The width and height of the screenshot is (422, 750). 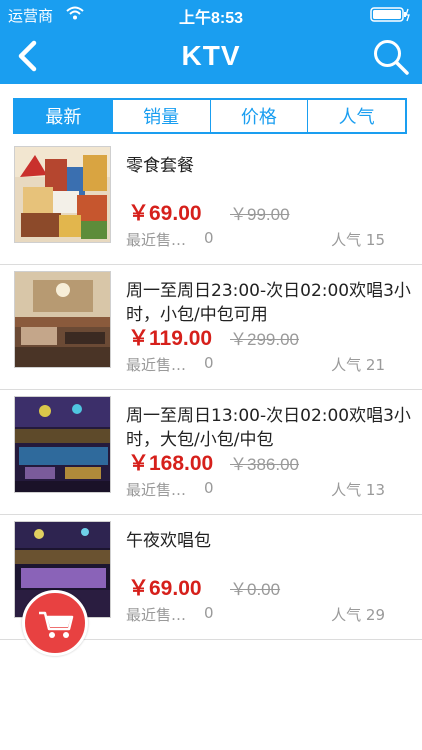 I want to click on product-name: 周一至周日23:00-次日02:00欢唱3小时，小包/中包可用, so click(x=268, y=303).